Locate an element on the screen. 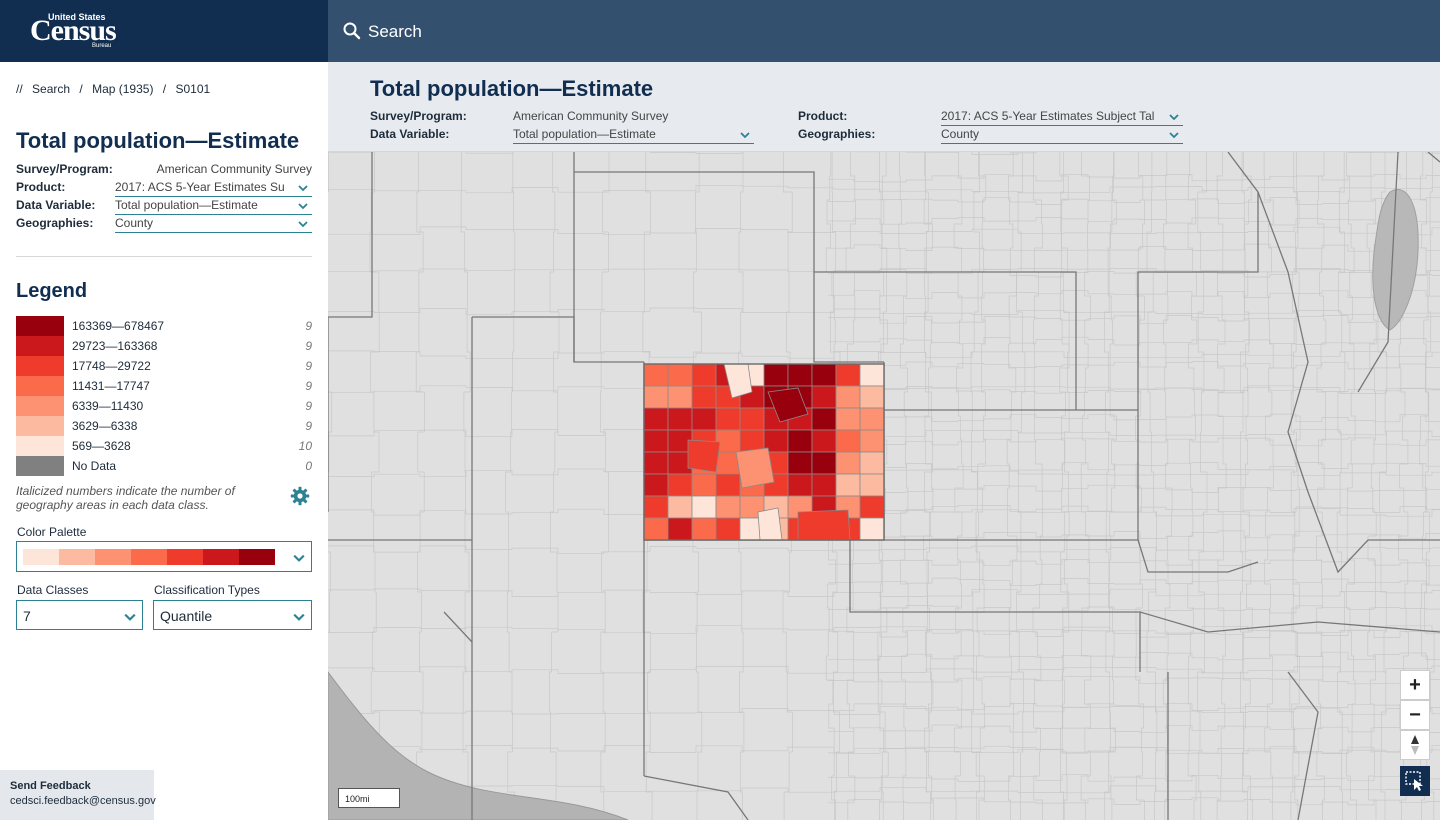  geographies-dropdown: County is located at coordinates (213, 224).